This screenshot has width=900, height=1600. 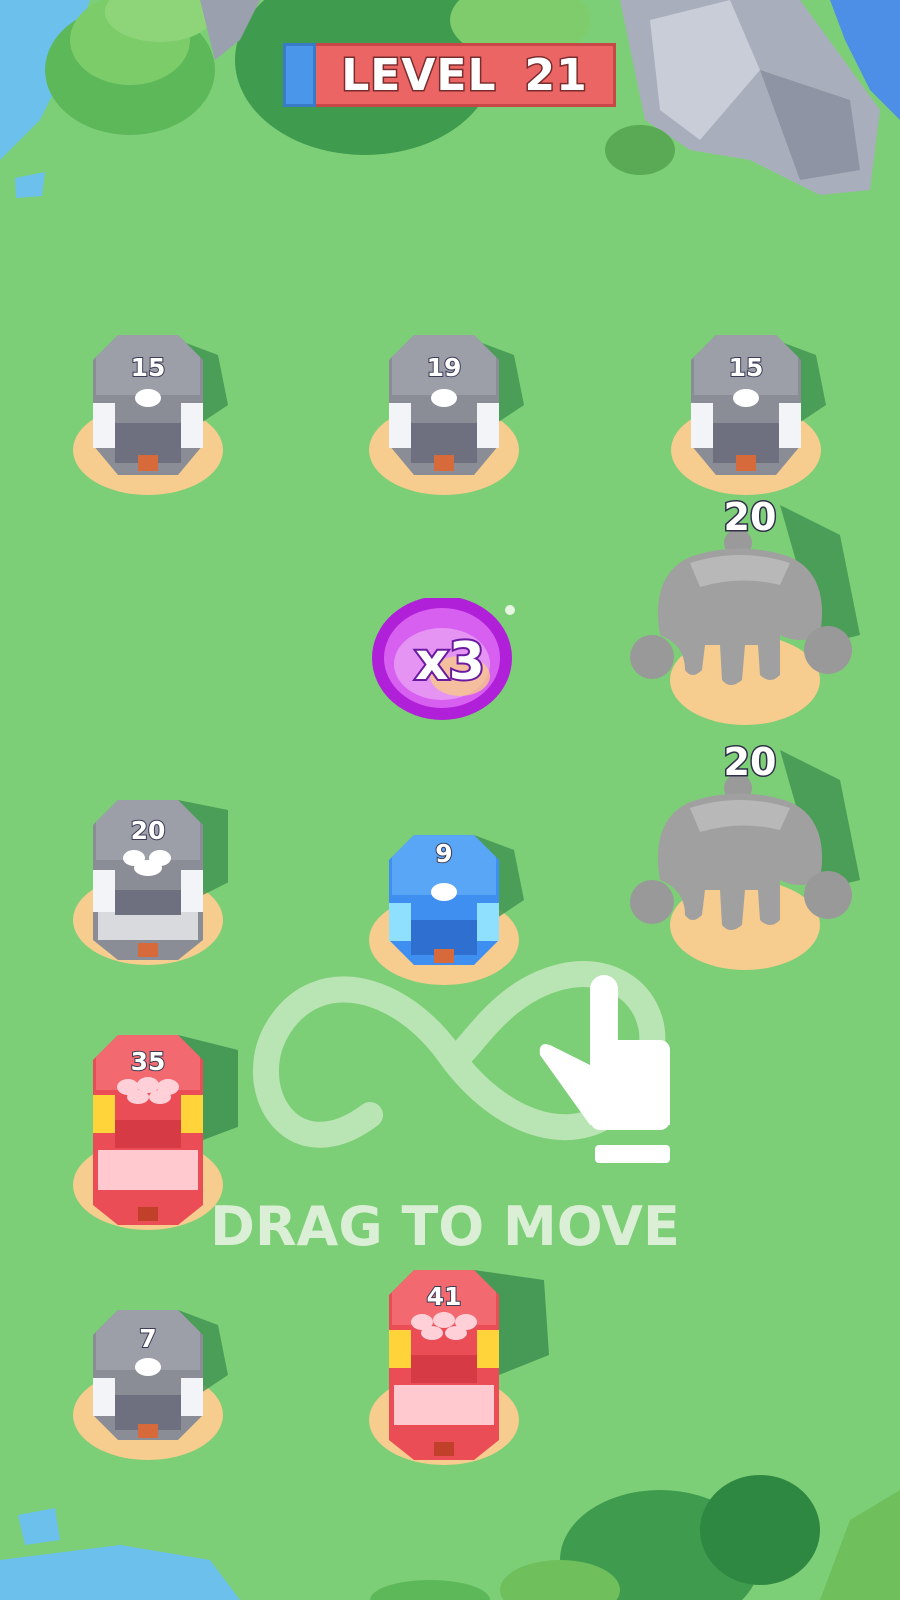 I want to click on multiplier-bonus-x3: x3, so click(x=450, y=652).